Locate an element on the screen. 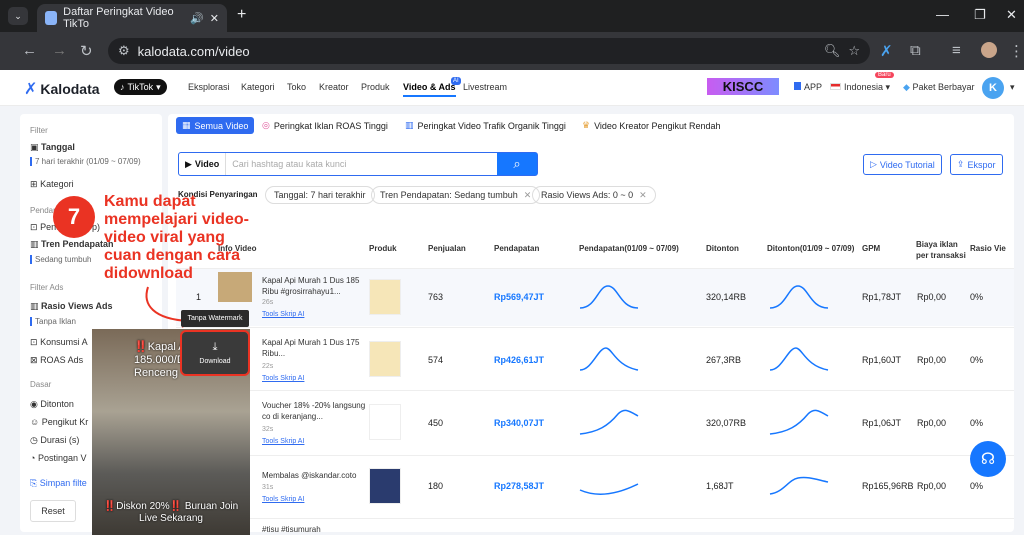  bookmark-star-icon: ☆ is located at coordinates (859, 51).